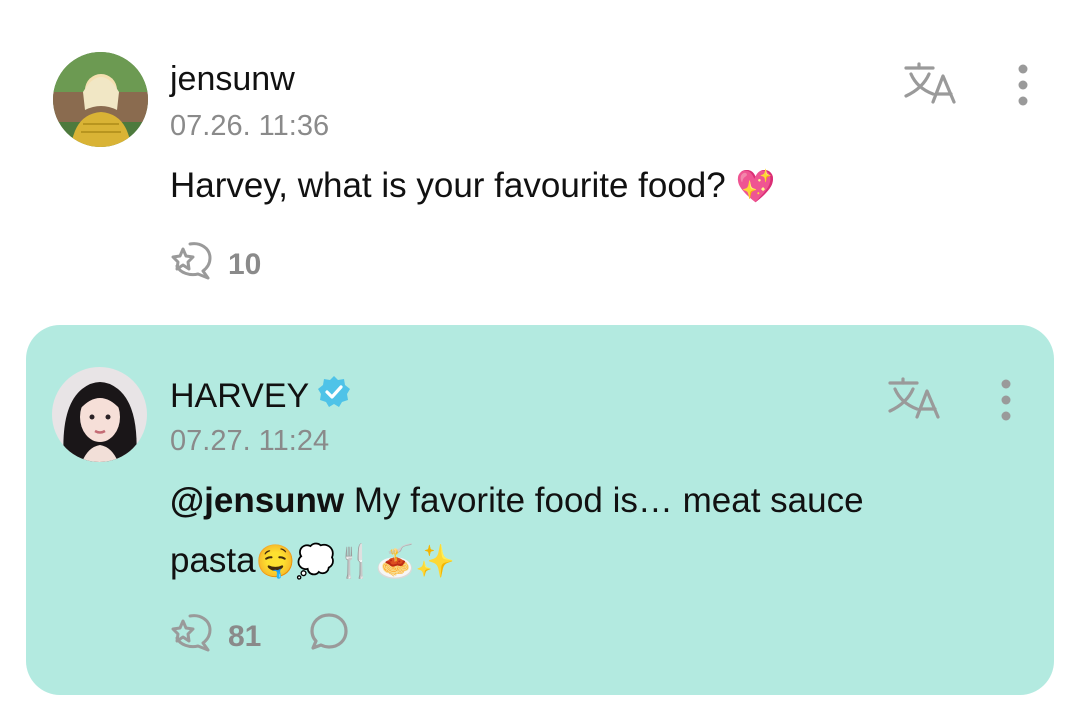 The height and width of the screenshot is (717, 1080). Describe the element at coordinates (257, 500) in the screenshot. I see `mention-link: @jensunw` at that location.